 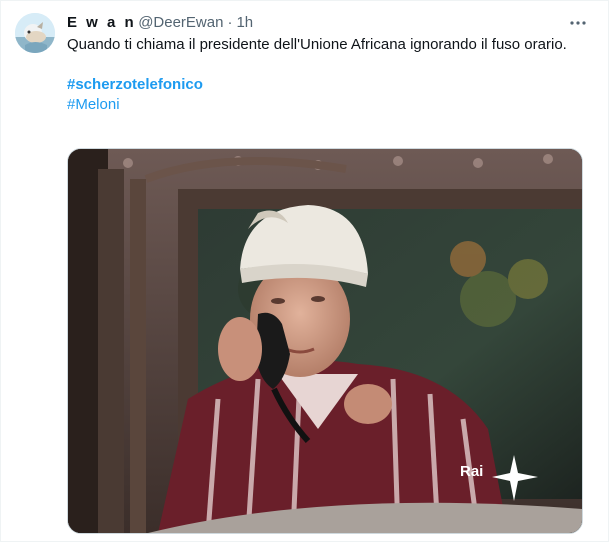 What do you see at coordinates (180, 23) in the screenshot?
I see `user-handle: @DeerEwan` at bounding box center [180, 23].